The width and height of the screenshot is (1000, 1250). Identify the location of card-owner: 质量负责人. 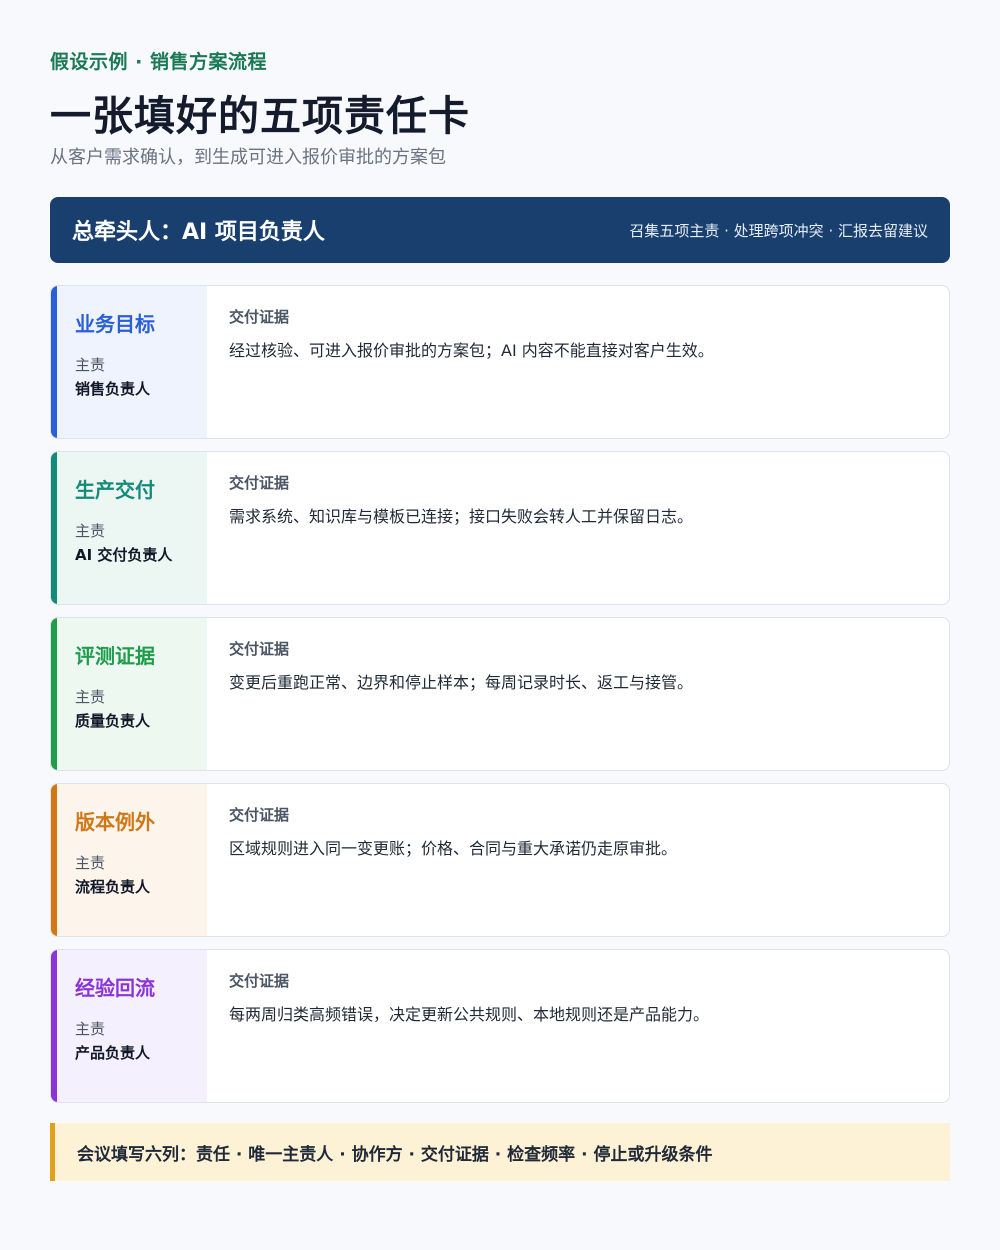
(113, 721).